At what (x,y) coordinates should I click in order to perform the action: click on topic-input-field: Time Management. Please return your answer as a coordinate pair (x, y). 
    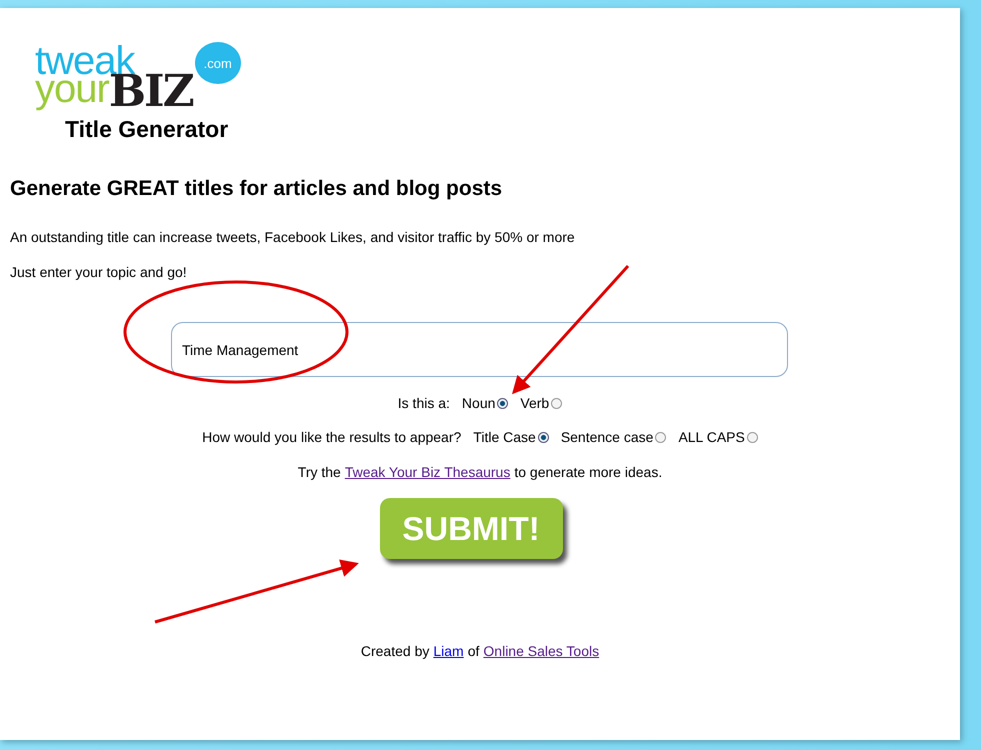
    Looking at the image, I should click on (479, 349).